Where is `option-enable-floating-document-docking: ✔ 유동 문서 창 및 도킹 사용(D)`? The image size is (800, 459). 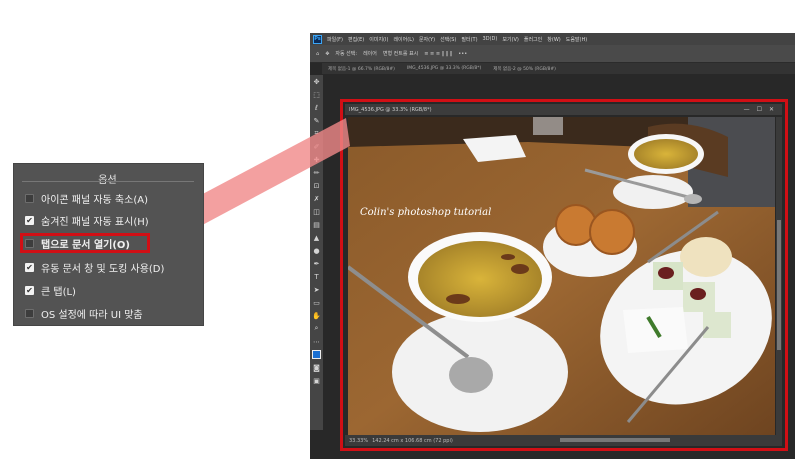 option-enable-floating-document-docking: ✔ 유동 문서 창 및 도킹 사용(D) is located at coordinates (94, 267).